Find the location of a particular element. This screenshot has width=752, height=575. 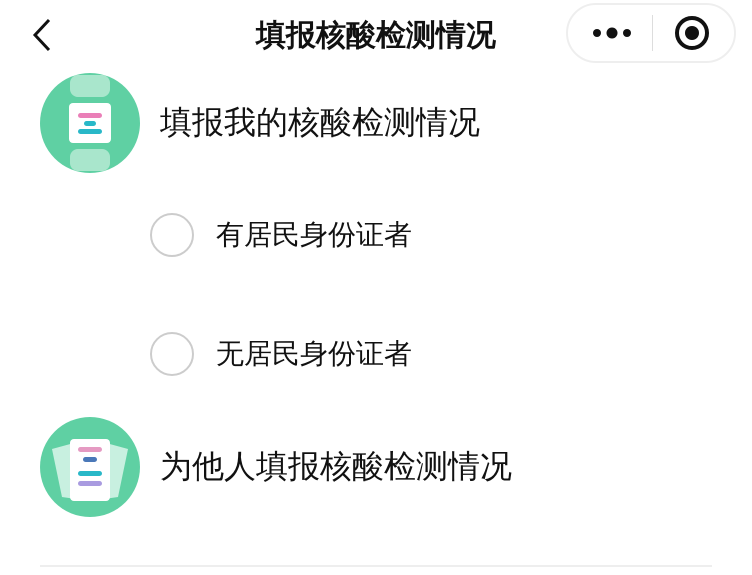

close-icon is located at coordinates (692, 33).